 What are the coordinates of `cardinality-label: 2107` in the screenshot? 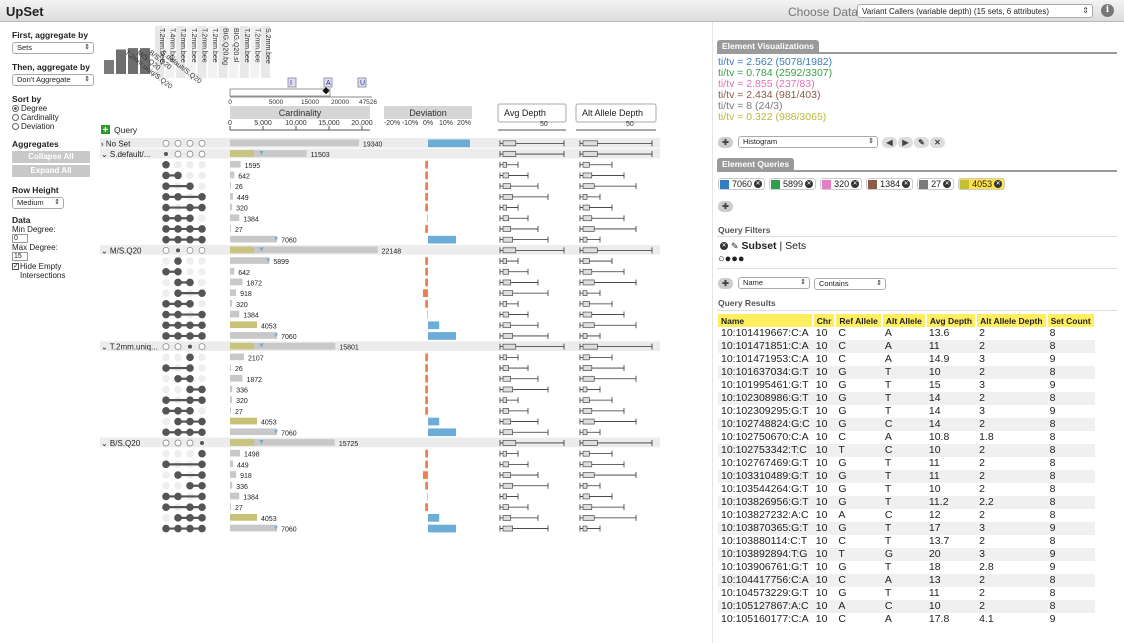 It's located at (256, 358).